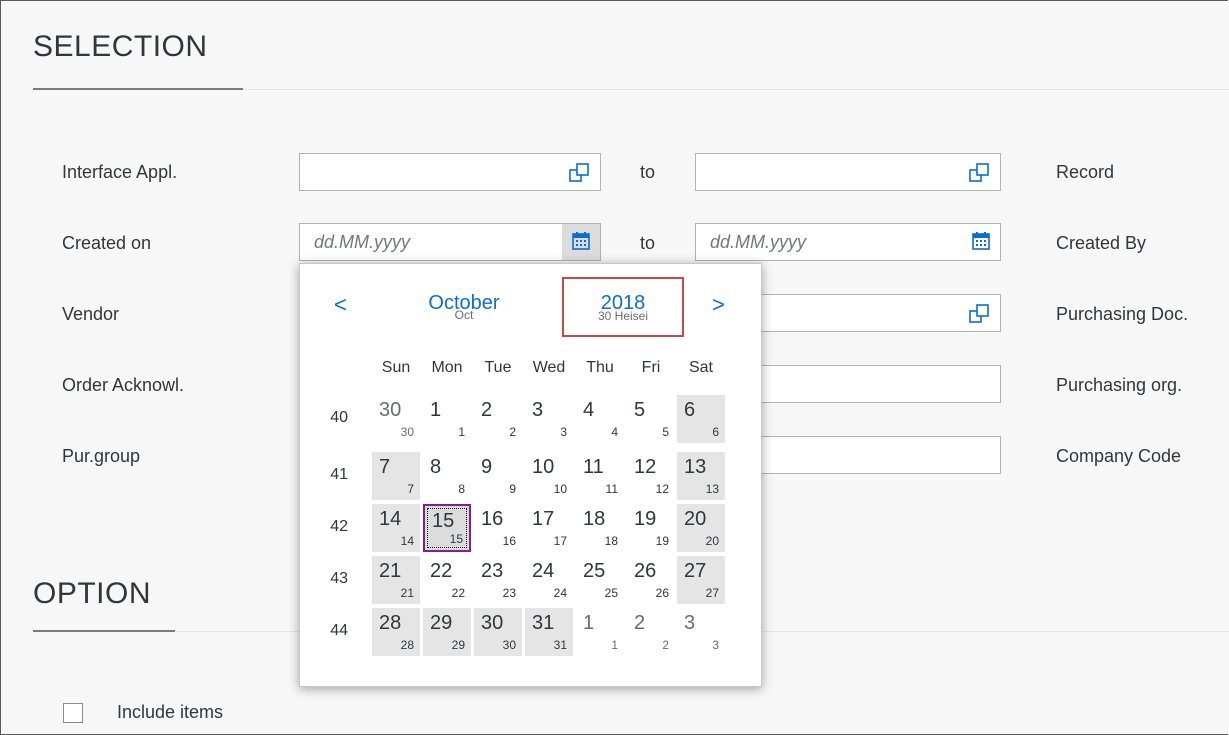 This screenshot has height=735, width=1229. What do you see at coordinates (611, 489) in the screenshot?
I see `day-secondary-number: 11` at bounding box center [611, 489].